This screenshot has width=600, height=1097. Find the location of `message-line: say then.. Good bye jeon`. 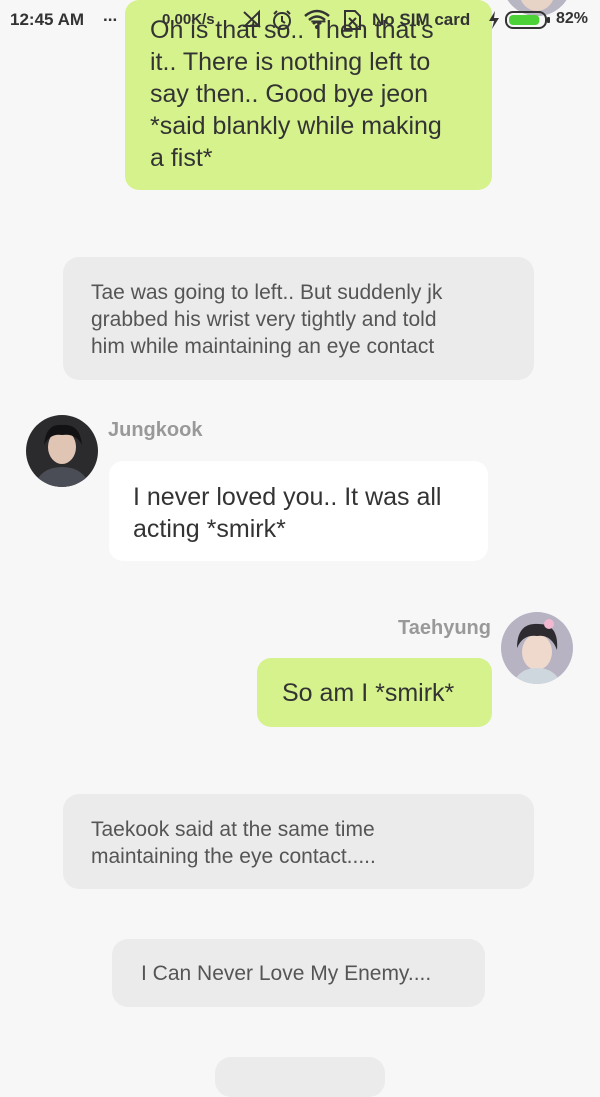

message-line: say then.. Good bye jeon is located at coordinates (289, 94).